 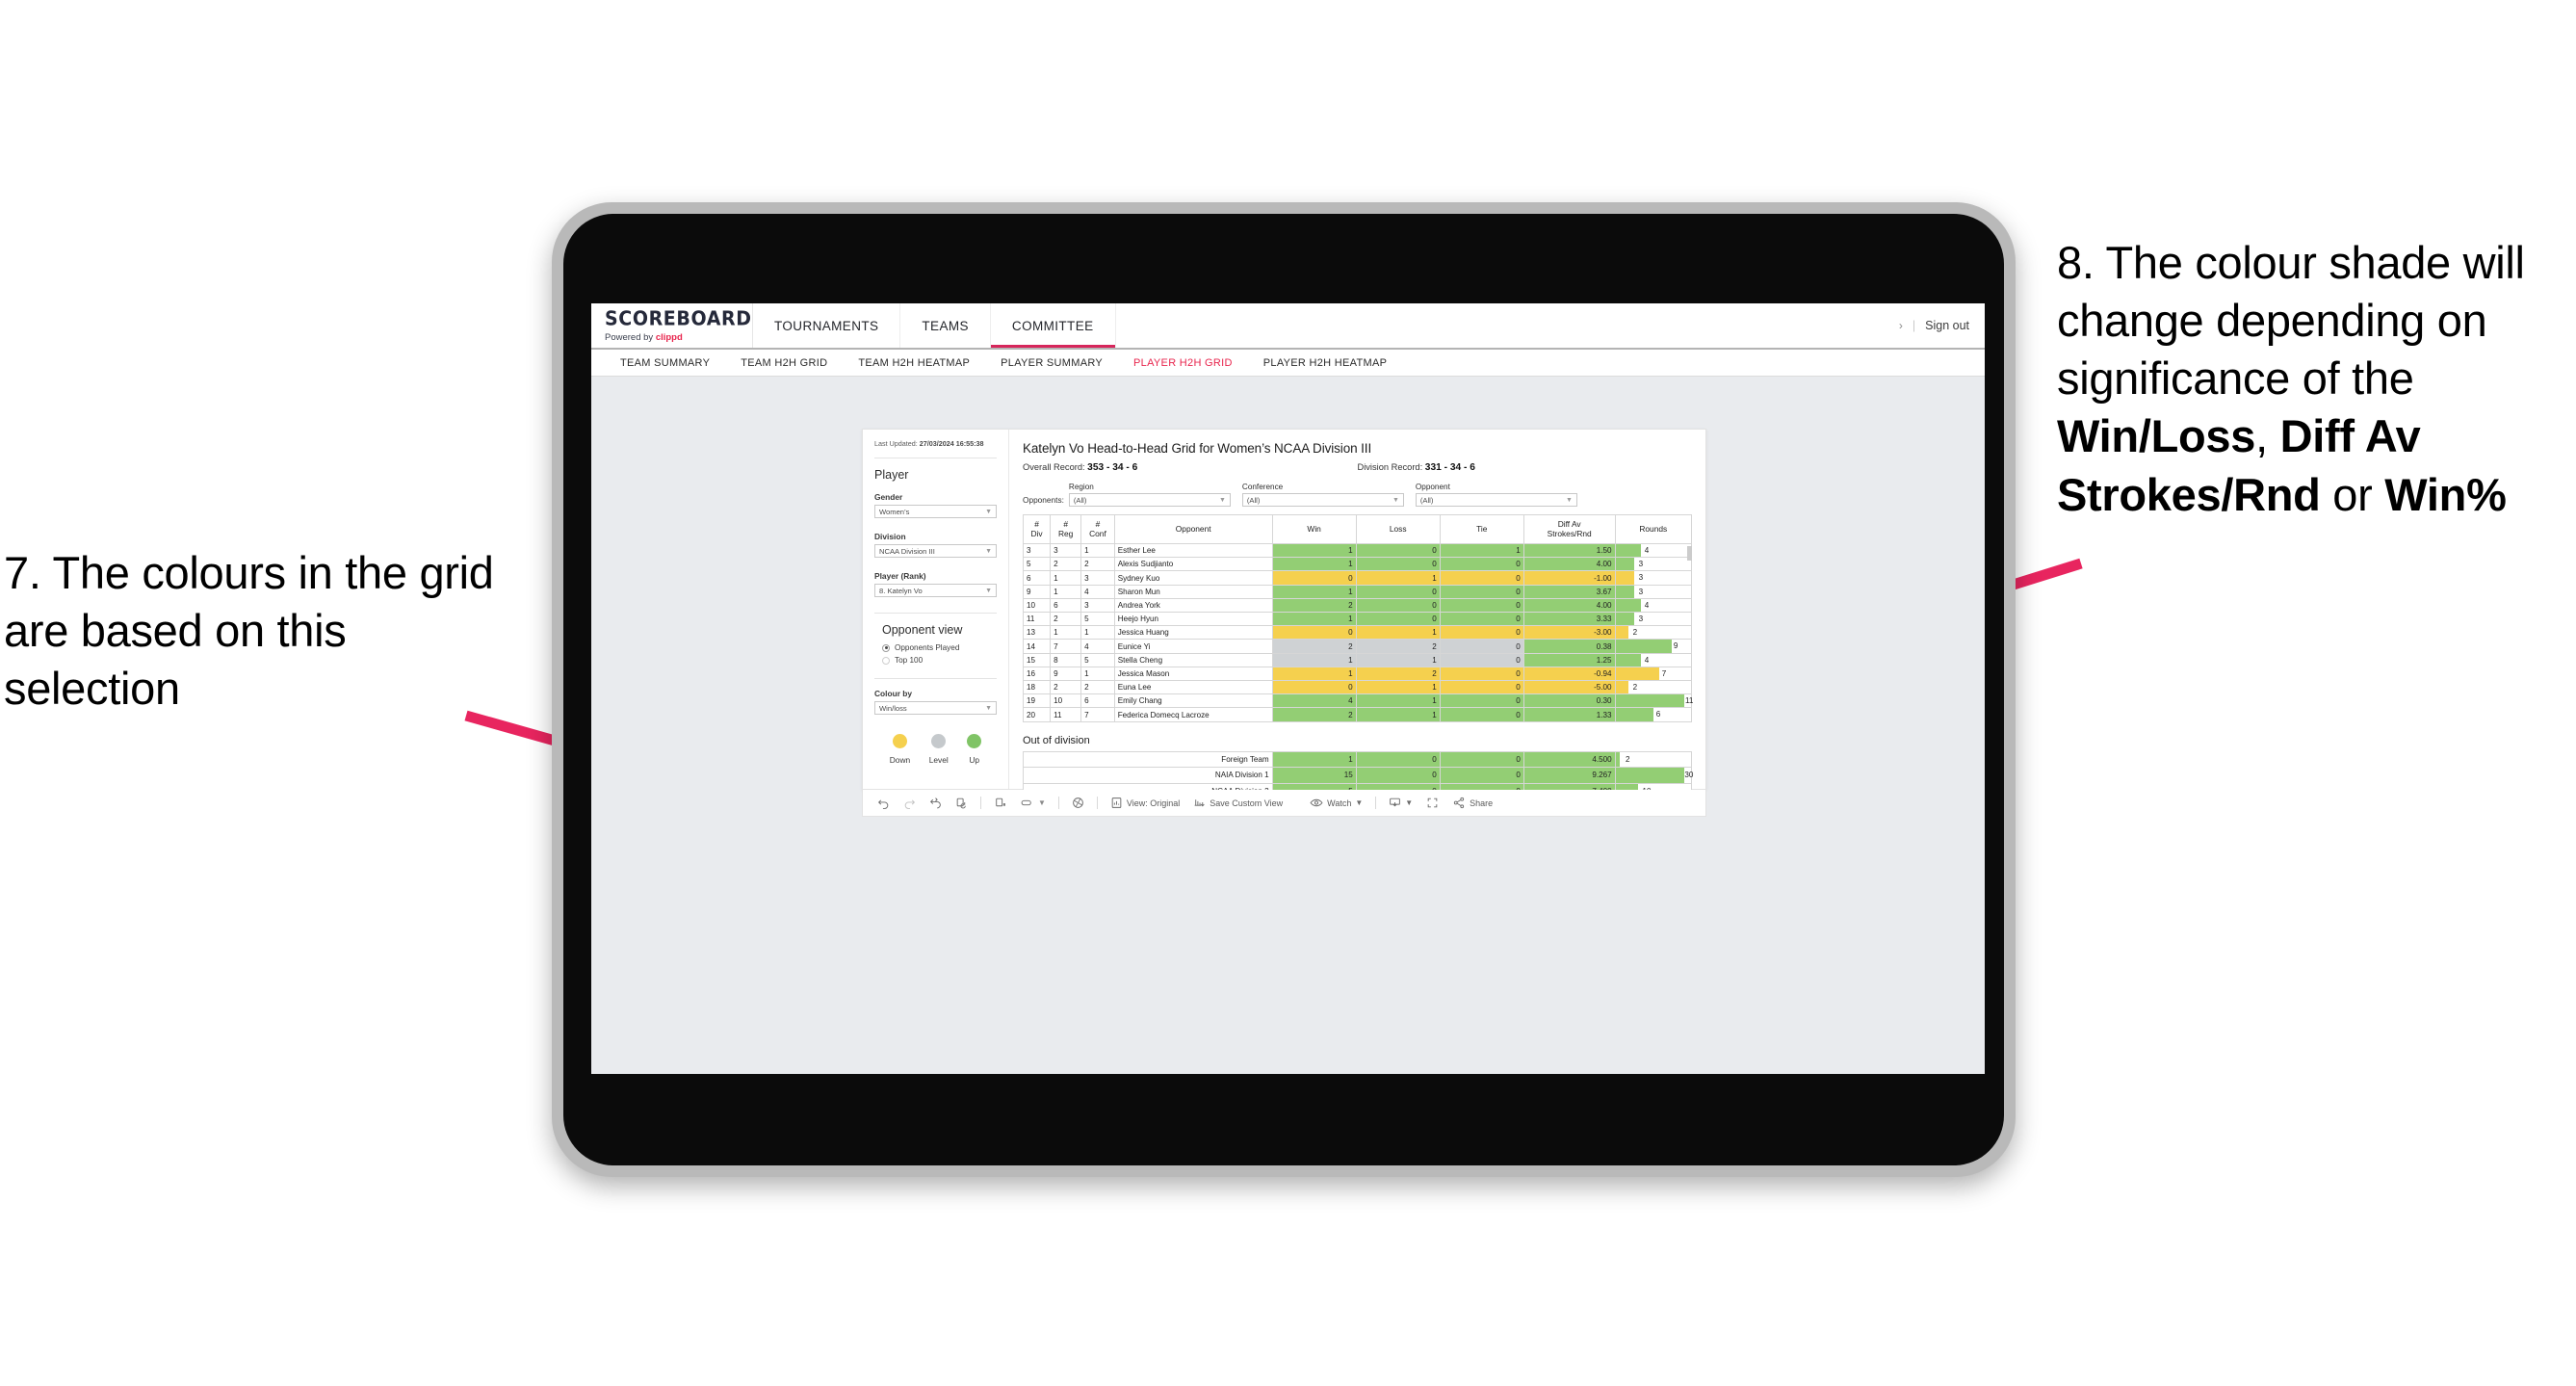 What do you see at coordinates (1322, 500) in the screenshot?
I see `conference-select: (All) ▼` at bounding box center [1322, 500].